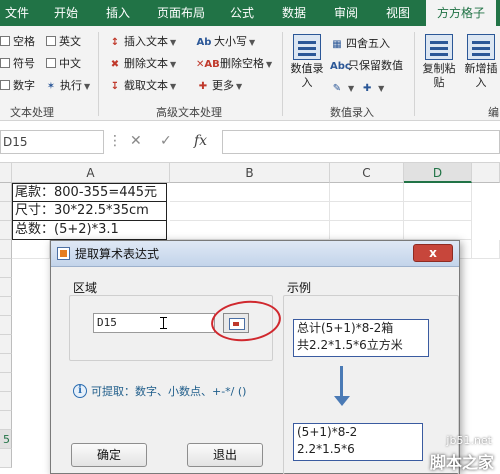 This screenshot has width=500, height=474. I want to click on select-all-corner, so click(6, 173).